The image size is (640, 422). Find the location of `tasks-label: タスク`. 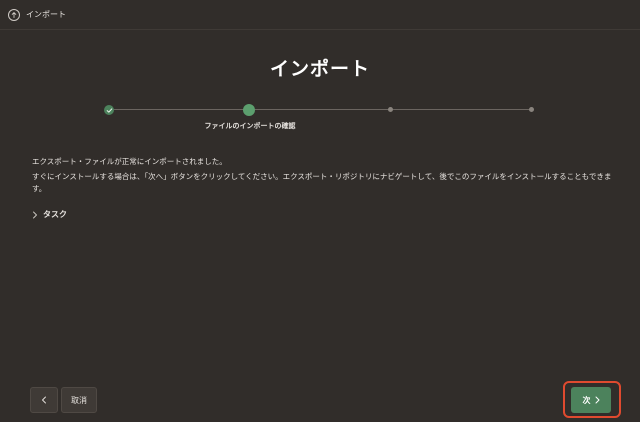

tasks-label: タスク is located at coordinates (55, 214).